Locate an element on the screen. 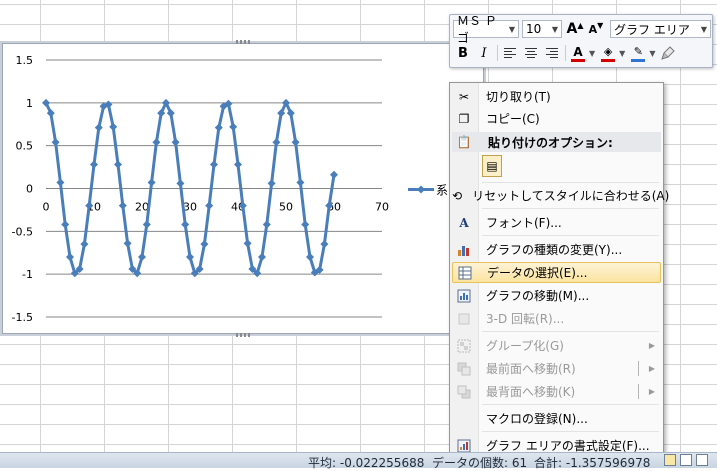 This screenshot has width=717, height=471. font-color-dropdown-icon: ▼ is located at coordinates (592, 53).